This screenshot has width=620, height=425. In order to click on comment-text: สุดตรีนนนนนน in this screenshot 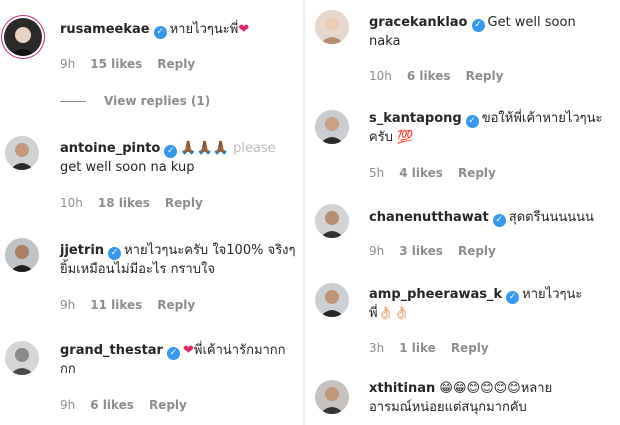, I will do `click(551, 217)`.